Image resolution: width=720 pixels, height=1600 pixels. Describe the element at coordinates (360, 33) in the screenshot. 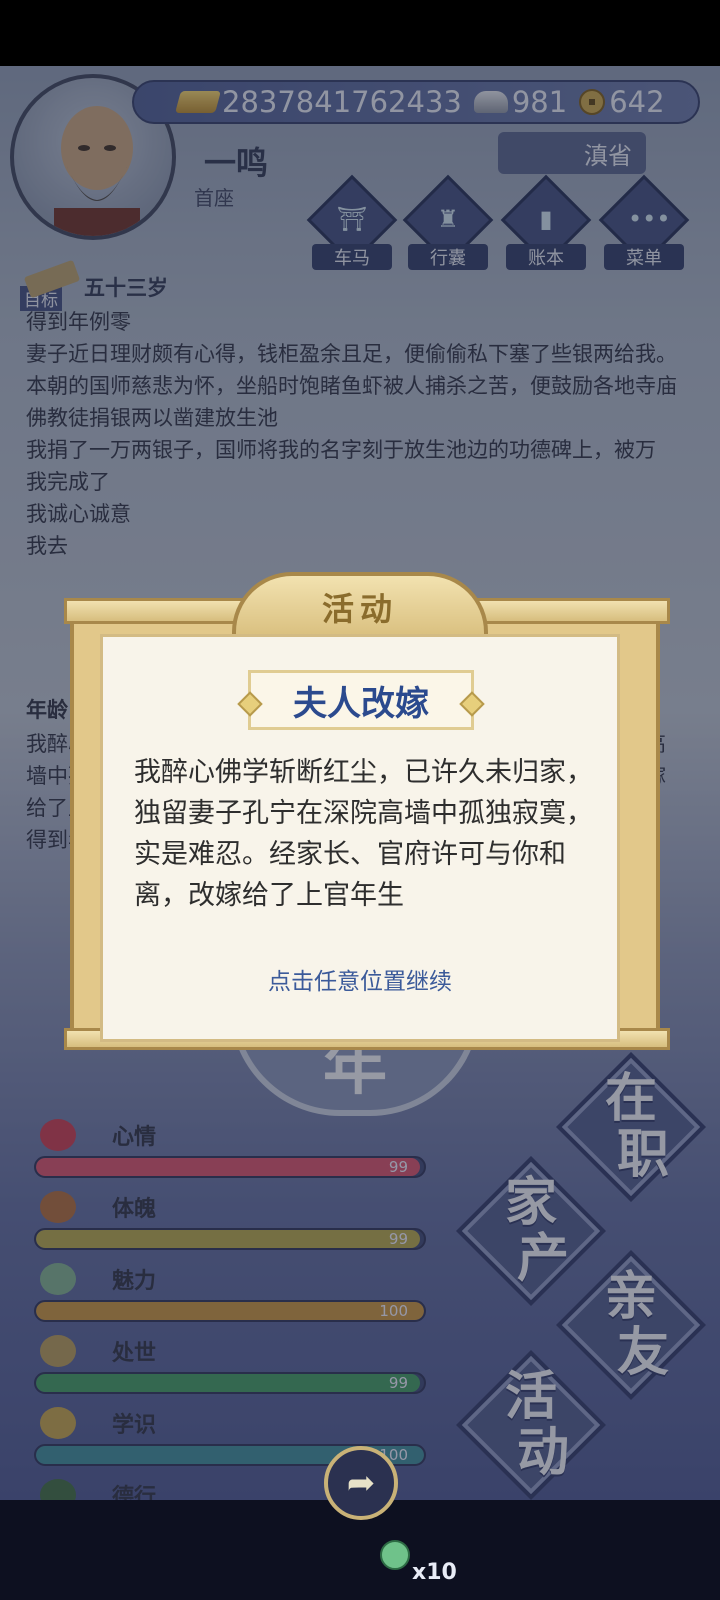

I see `status-bar` at that location.